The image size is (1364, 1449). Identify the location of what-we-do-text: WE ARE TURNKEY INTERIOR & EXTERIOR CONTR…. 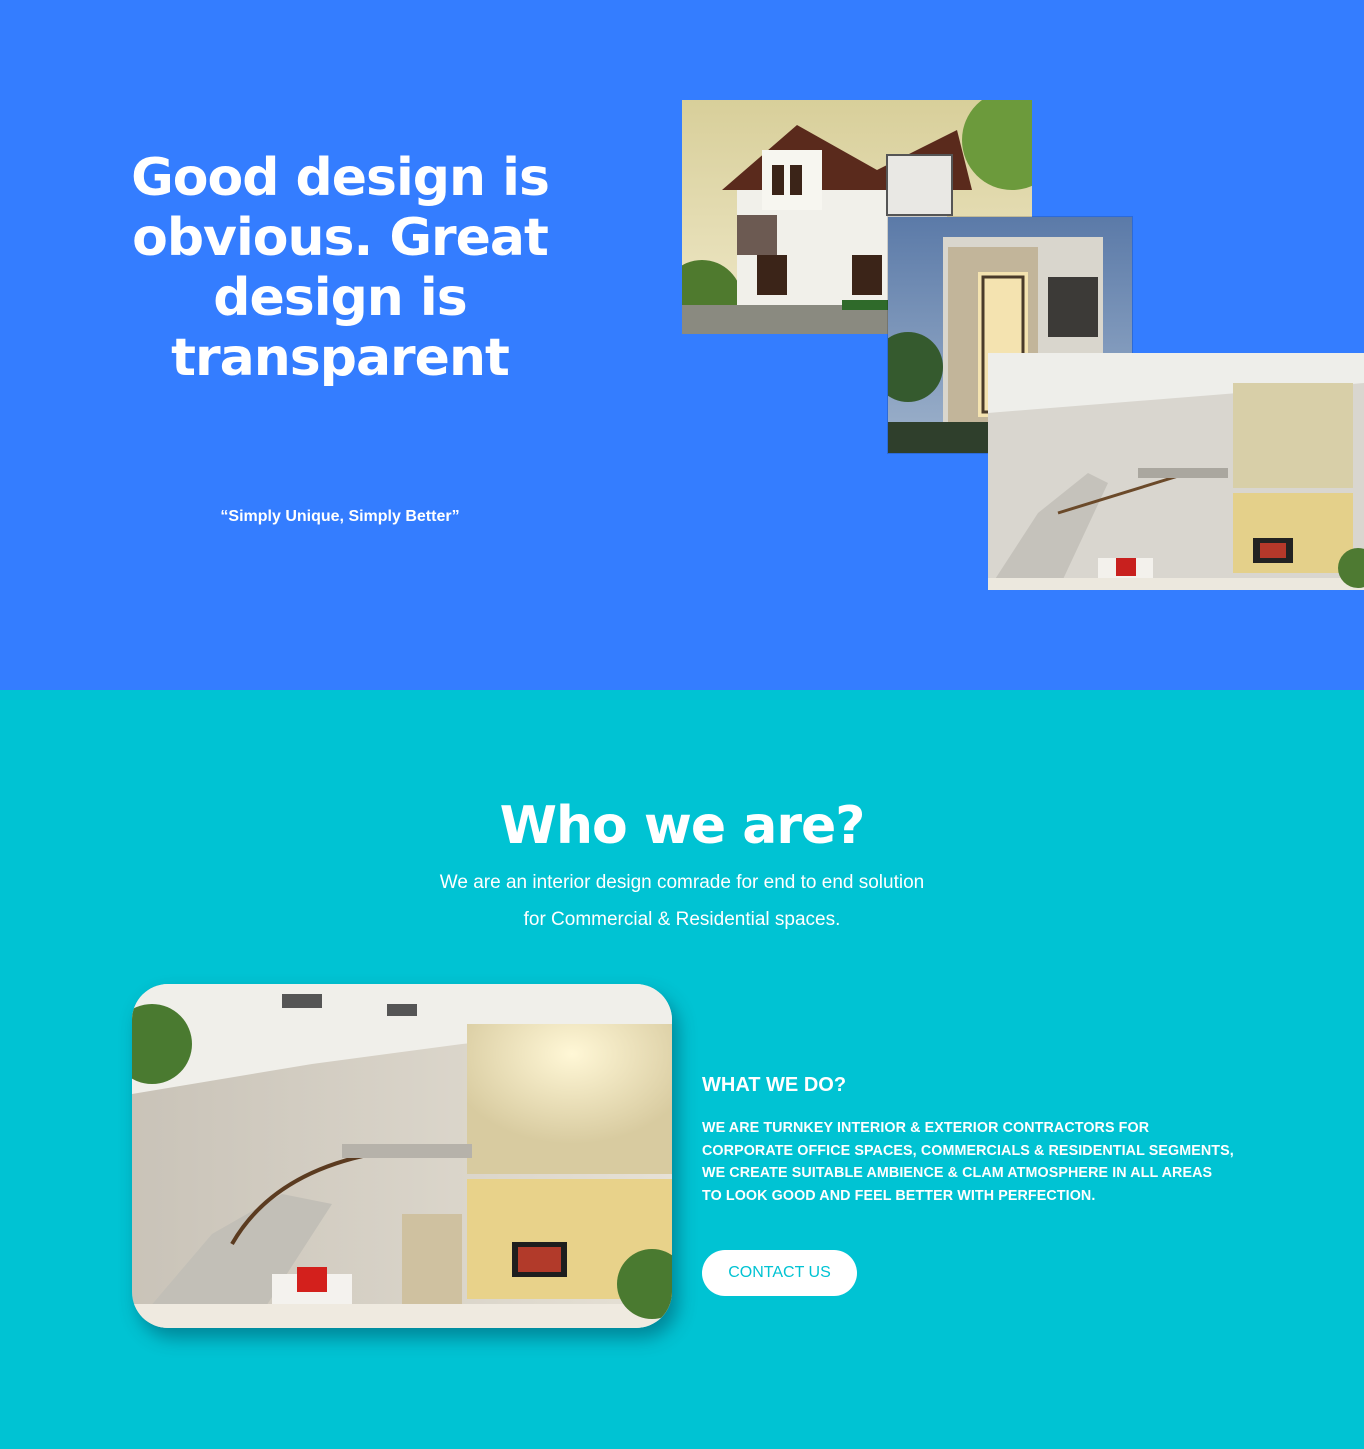
(982, 1162).